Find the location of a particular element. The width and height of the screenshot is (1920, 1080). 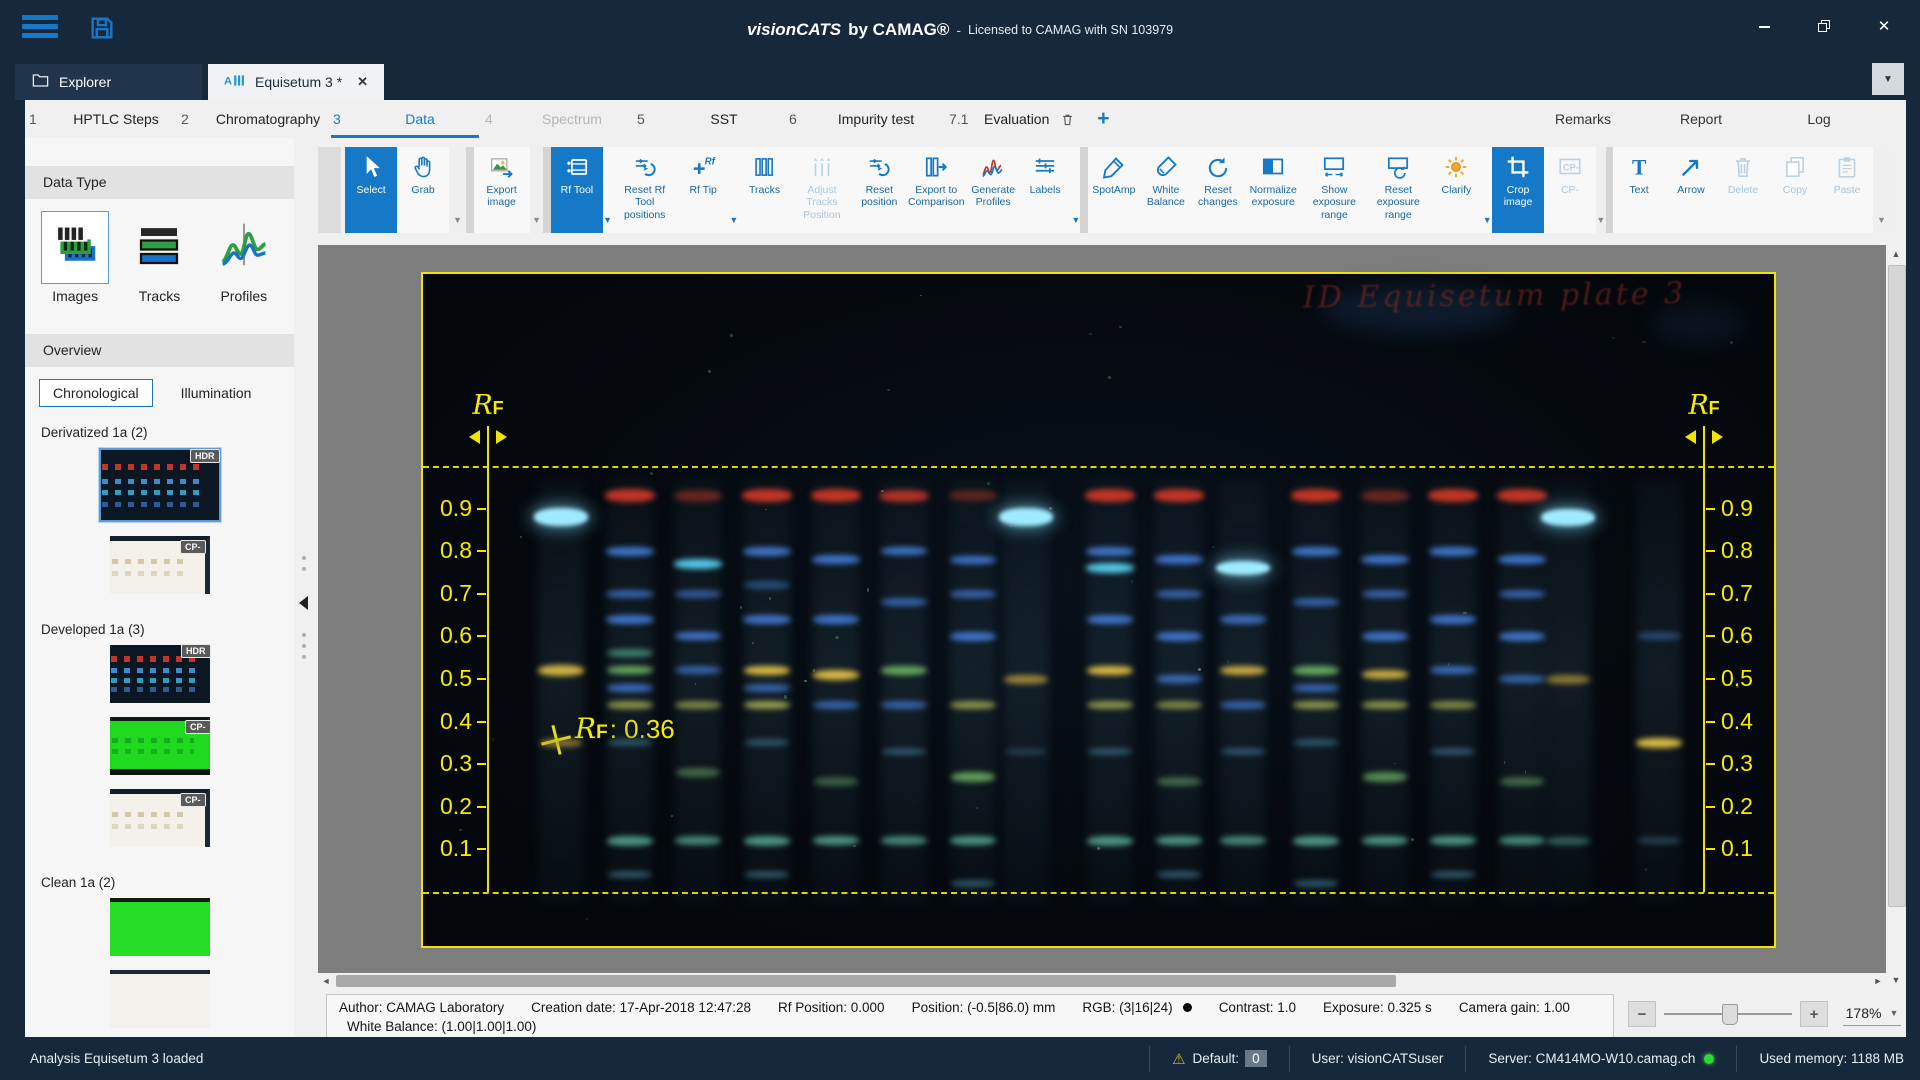

rf-tick-label: 0.9 is located at coordinates (1737, 507).